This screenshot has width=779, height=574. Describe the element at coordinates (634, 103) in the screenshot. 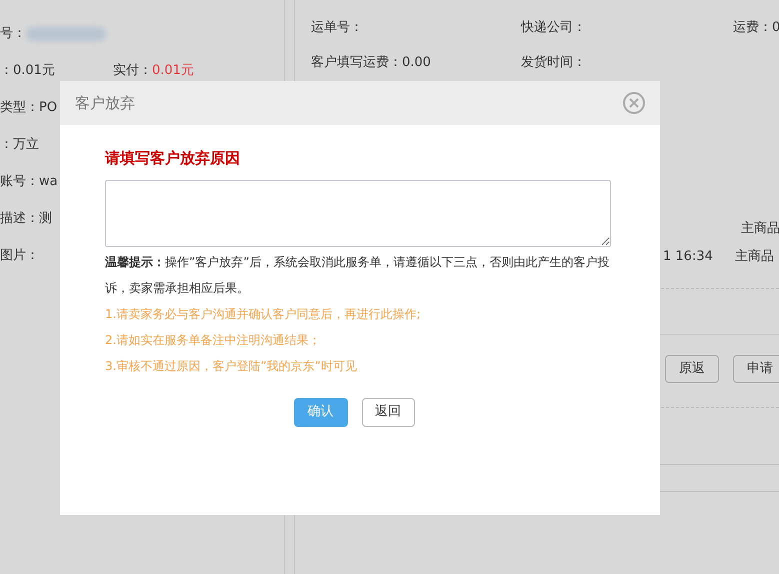

I see `close-icon` at that location.